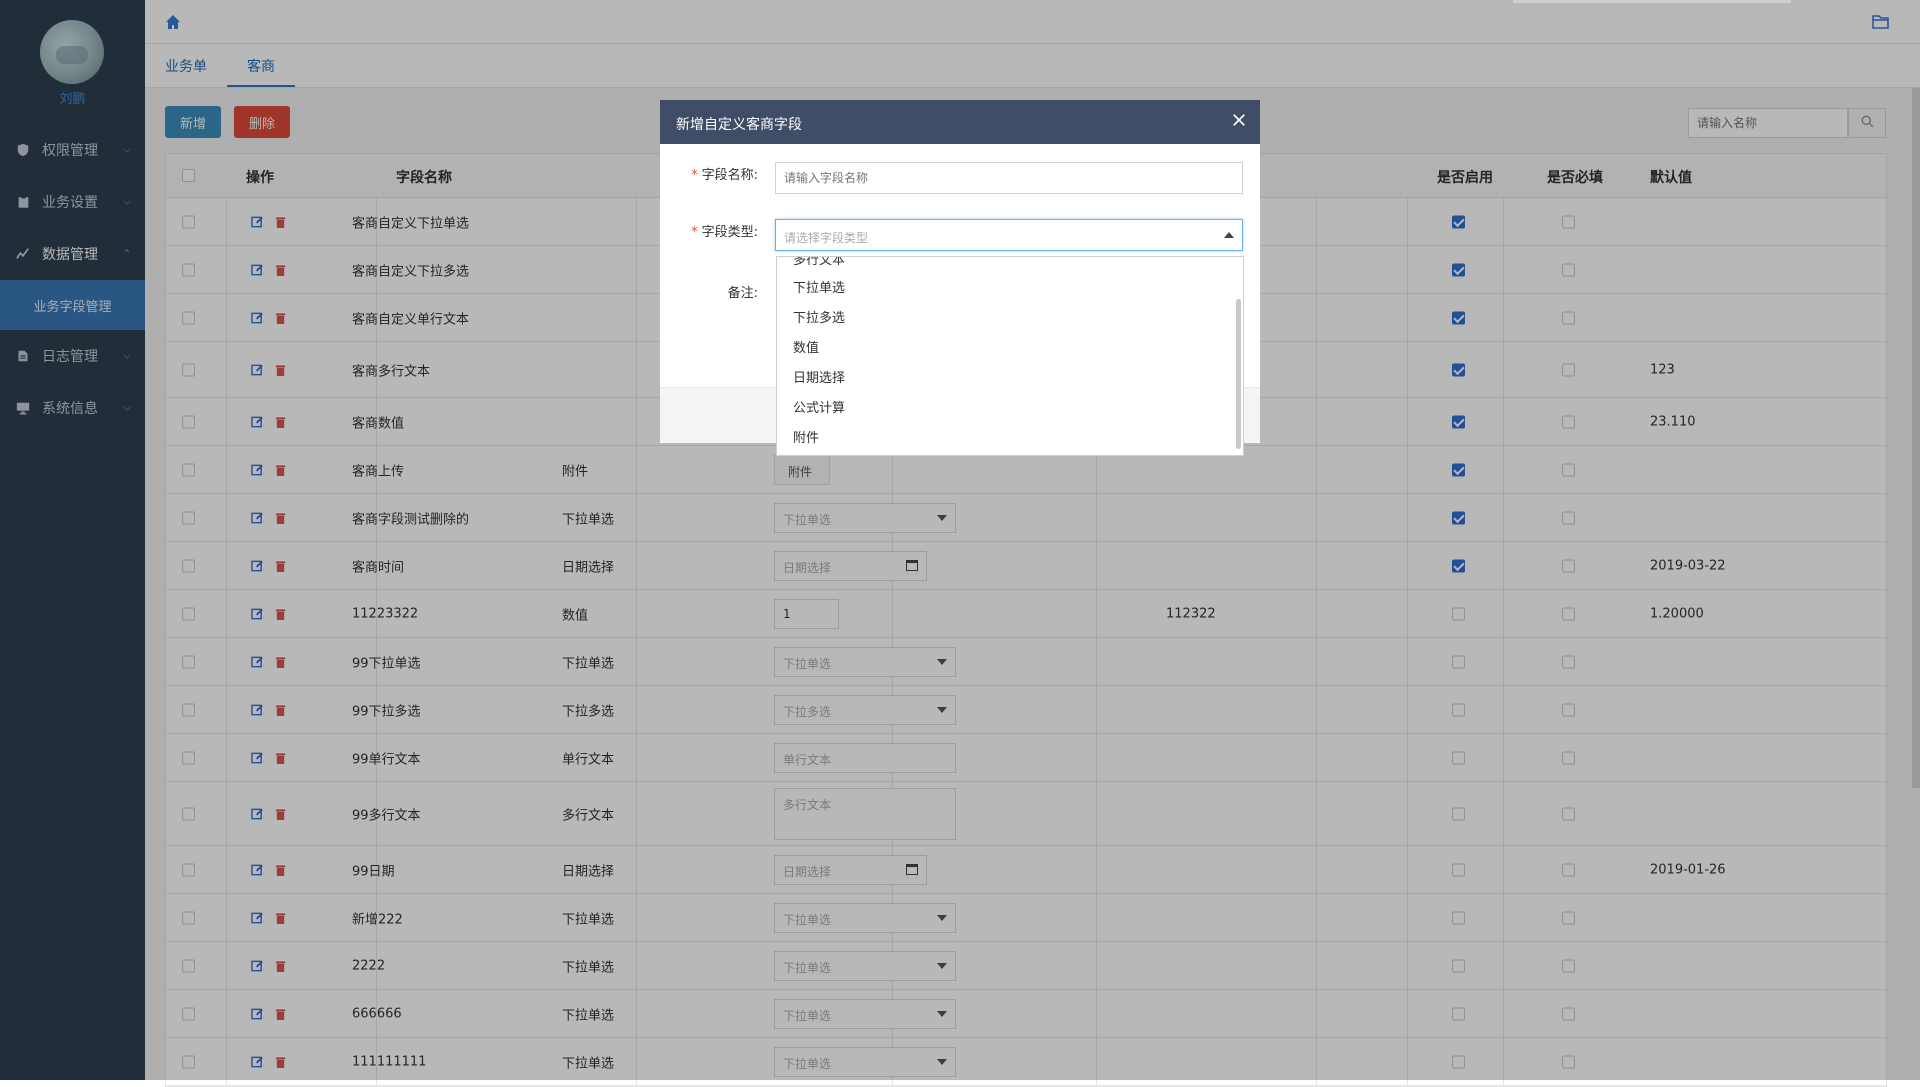 This screenshot has height=1087, width=1920. Describe the element at coordinates (742, 293) in the screenshot. I see `remark-label: 备注:` at that location.